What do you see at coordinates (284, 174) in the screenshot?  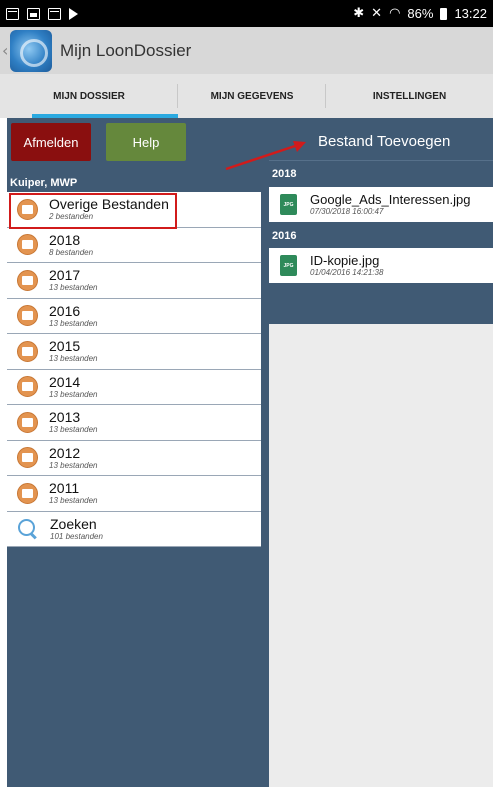 I see `section-header-2018: 2018` at bounding box center [284, 174].